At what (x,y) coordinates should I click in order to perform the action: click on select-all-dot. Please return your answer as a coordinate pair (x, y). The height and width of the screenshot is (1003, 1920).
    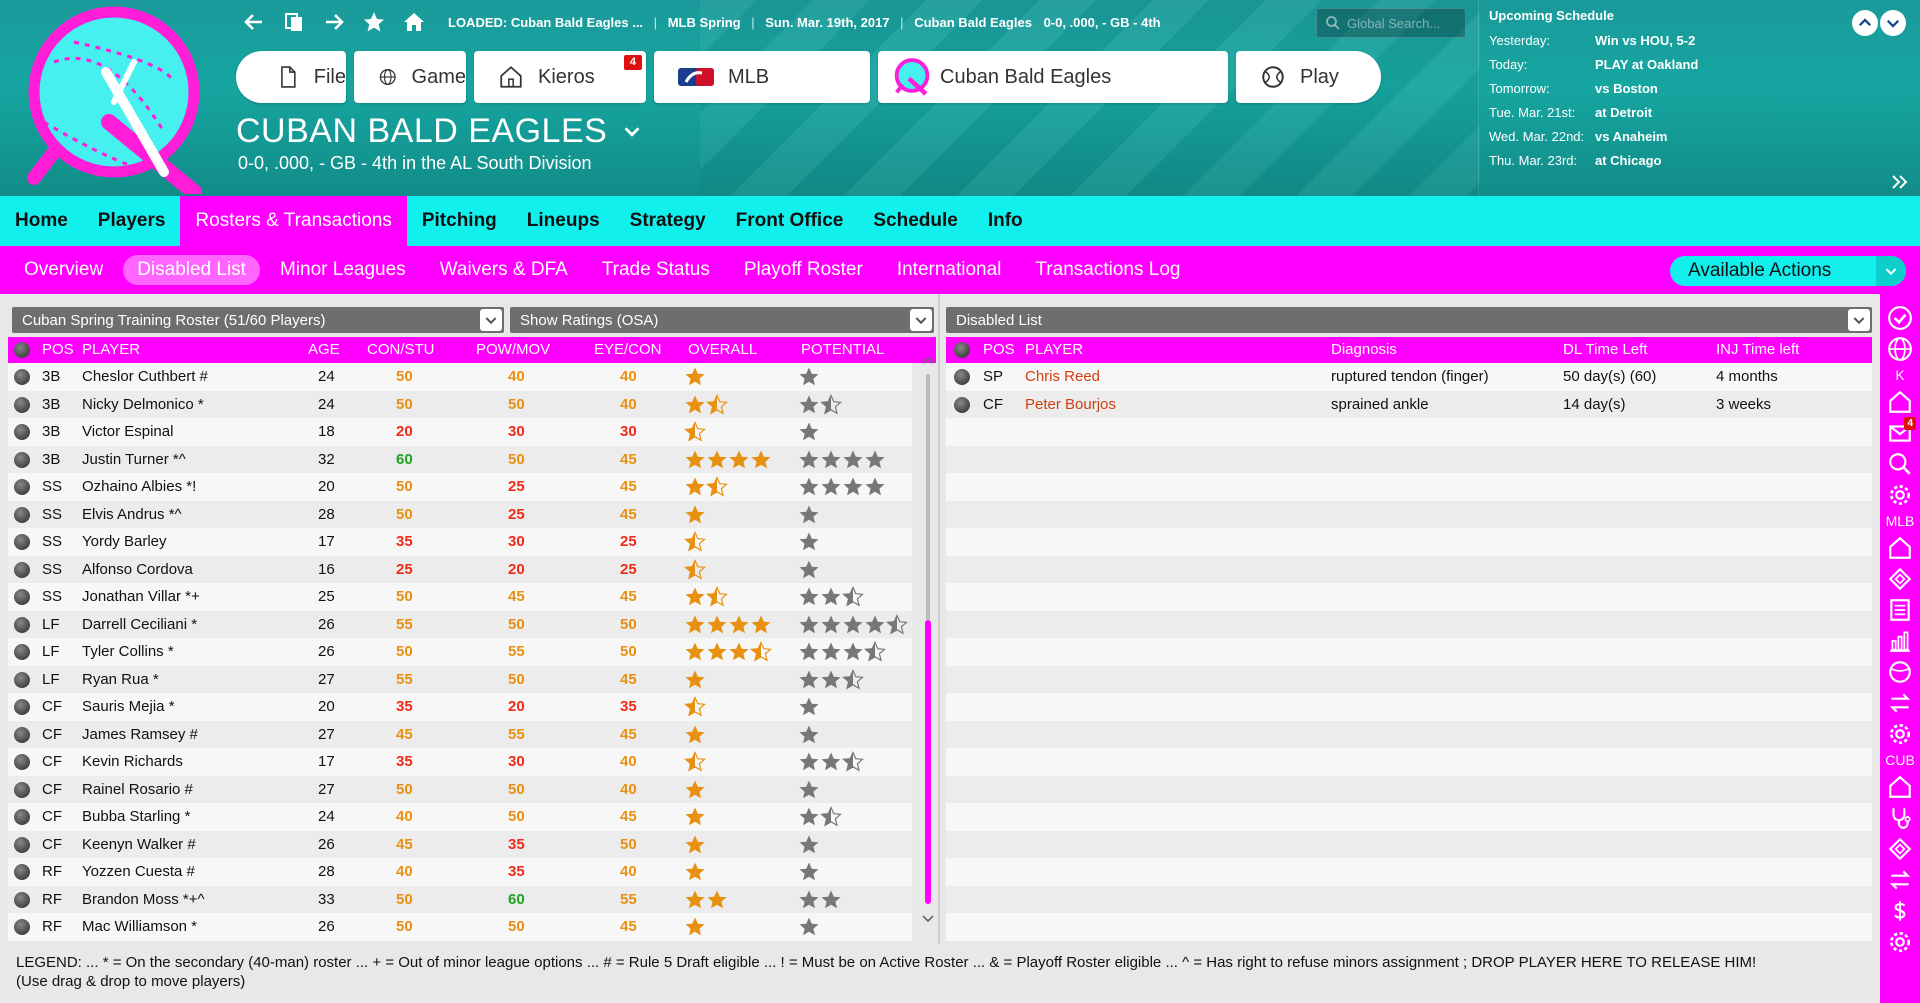
    Looking at the image, I should click on (962, 350).